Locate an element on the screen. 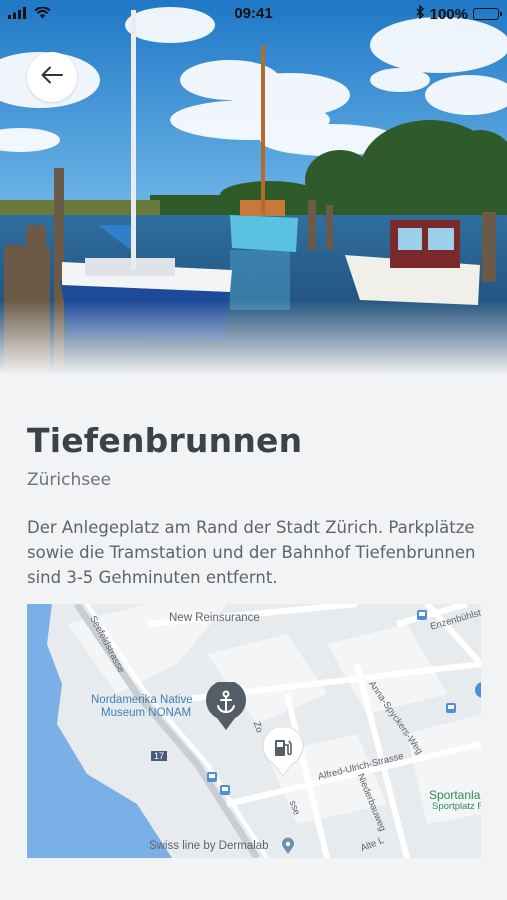 This screenshot has width=507, height=900. bluetooth-icon is located at coordinates (420, 13).